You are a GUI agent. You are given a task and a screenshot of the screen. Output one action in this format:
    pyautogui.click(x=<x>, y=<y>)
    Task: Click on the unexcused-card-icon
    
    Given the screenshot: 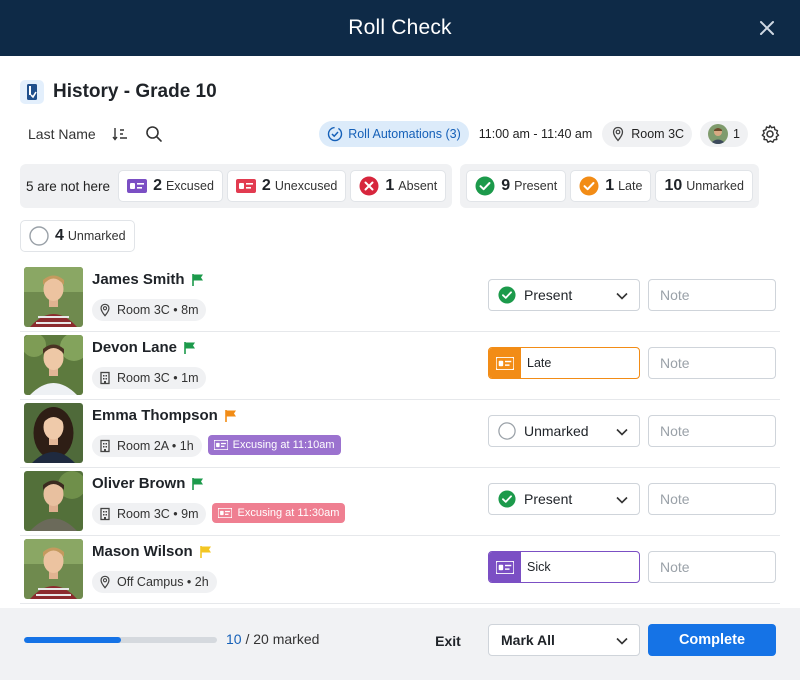 What is the action you would take?
    pyautogui.click(x=245, y=186)
    